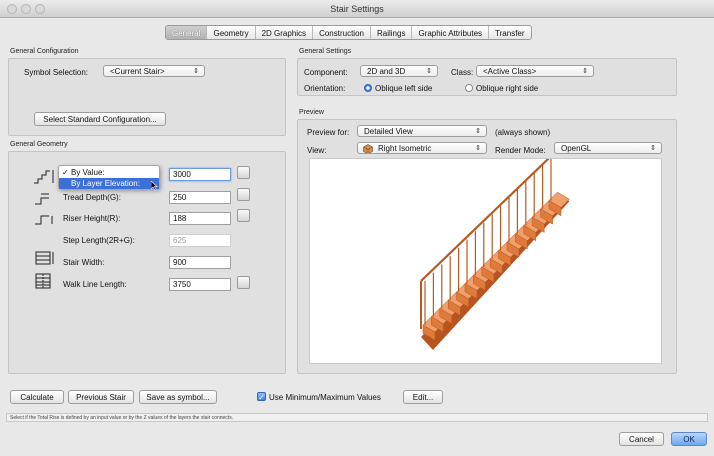 Image resolution: width=714 pixels, height=456 pixels. Describe the element at coordinates (105, 183) in the screenshot. I see `menu-item-by-layer-elevation-label: By Layer Elevation:` at that location.